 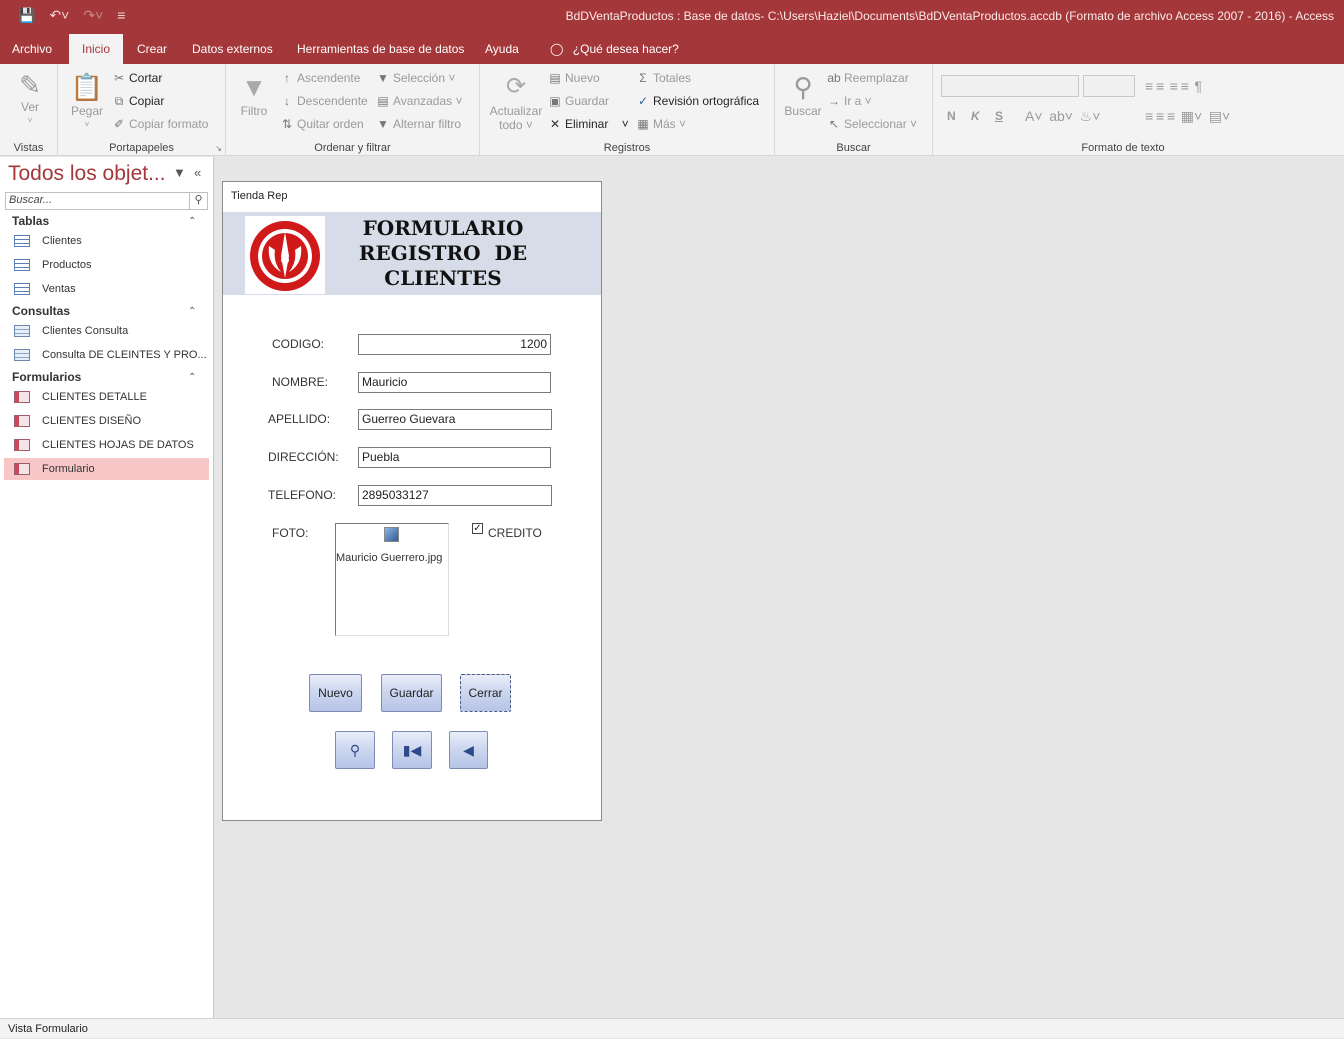 What do you see at coordinates (614, 49) in the screenshot?
I see `tell-me-box: ◯ ¿Qué desea hacer?` at bounding box center [614, 49].